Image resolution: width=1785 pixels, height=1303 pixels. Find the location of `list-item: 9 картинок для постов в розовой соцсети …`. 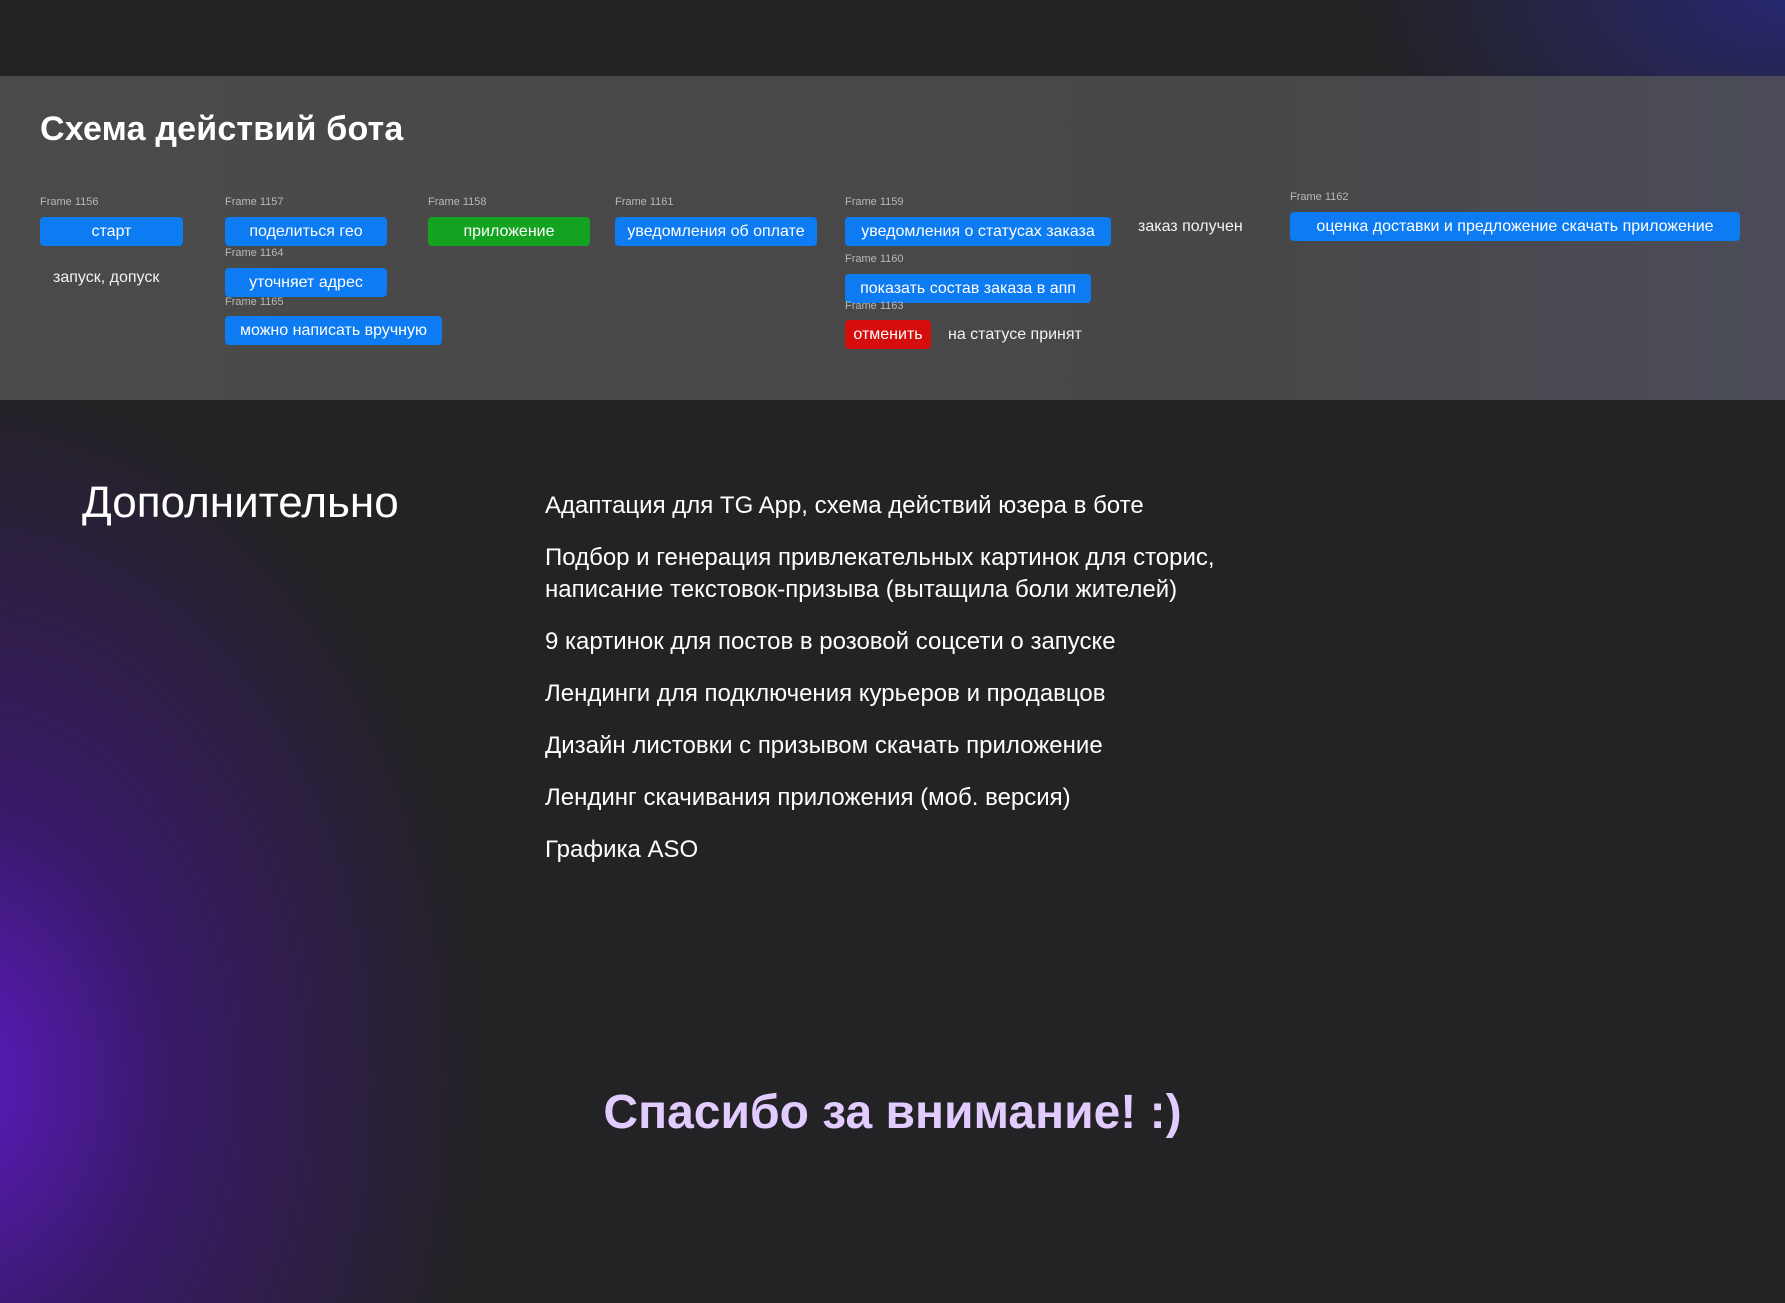

list-item: 9 картинок для постов в розовой соцсети … is located at coordinates (830, 641).